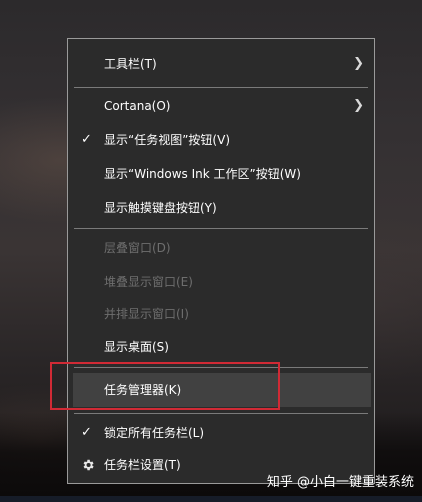  I want to click on menu-item-cortana: Cortana(O) ❯, so click(221, 106).